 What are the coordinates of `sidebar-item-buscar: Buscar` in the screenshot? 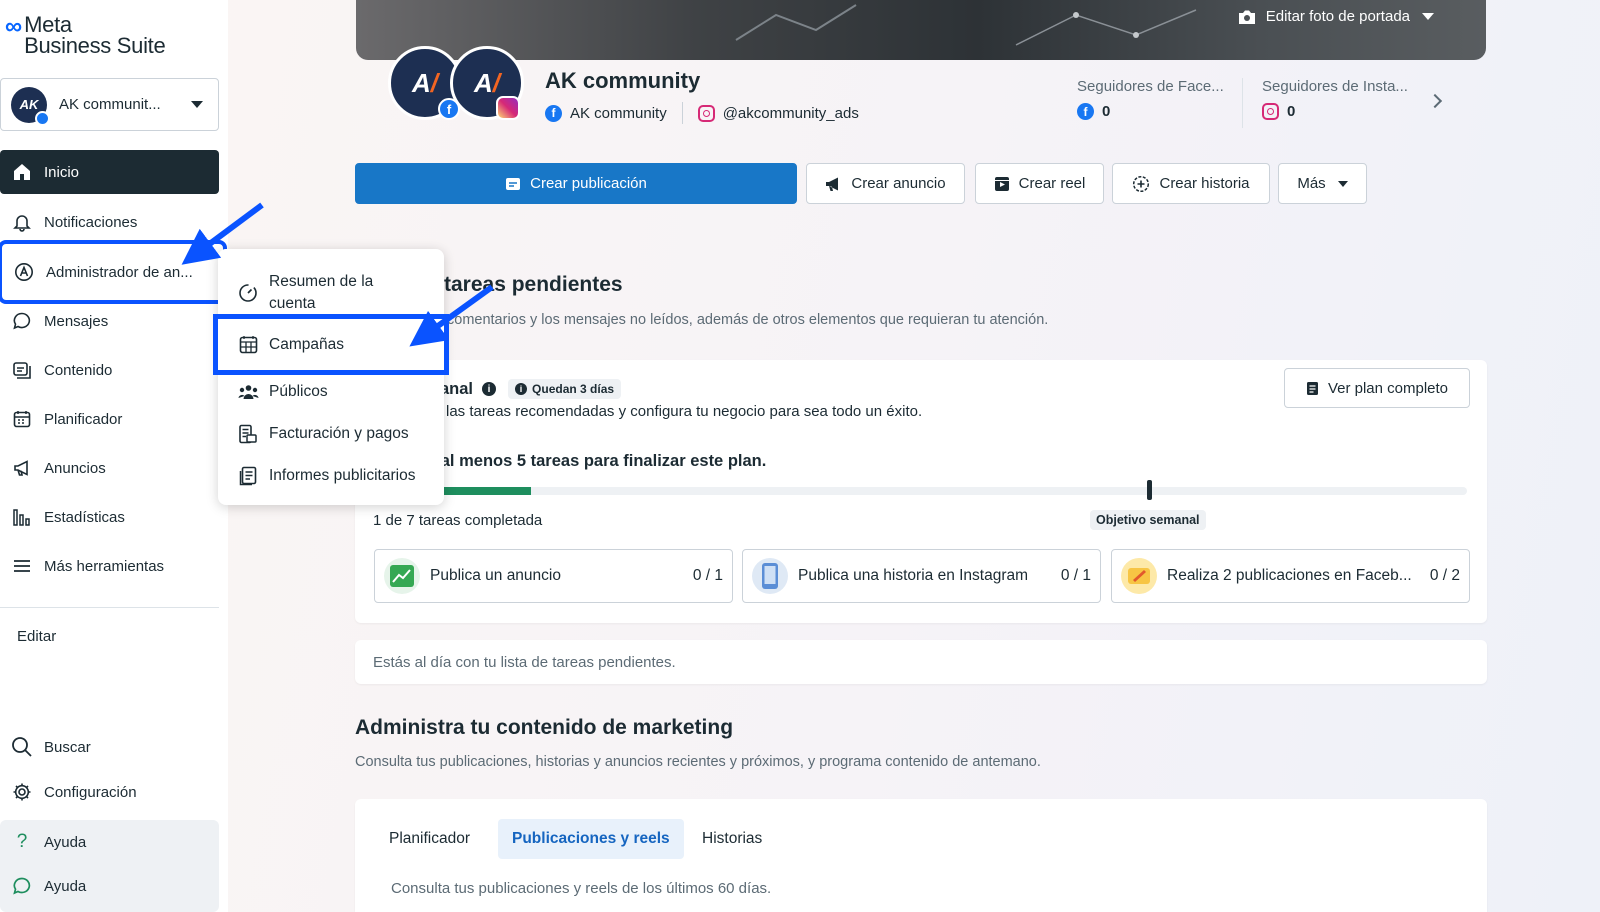 It's located at (109, 747).